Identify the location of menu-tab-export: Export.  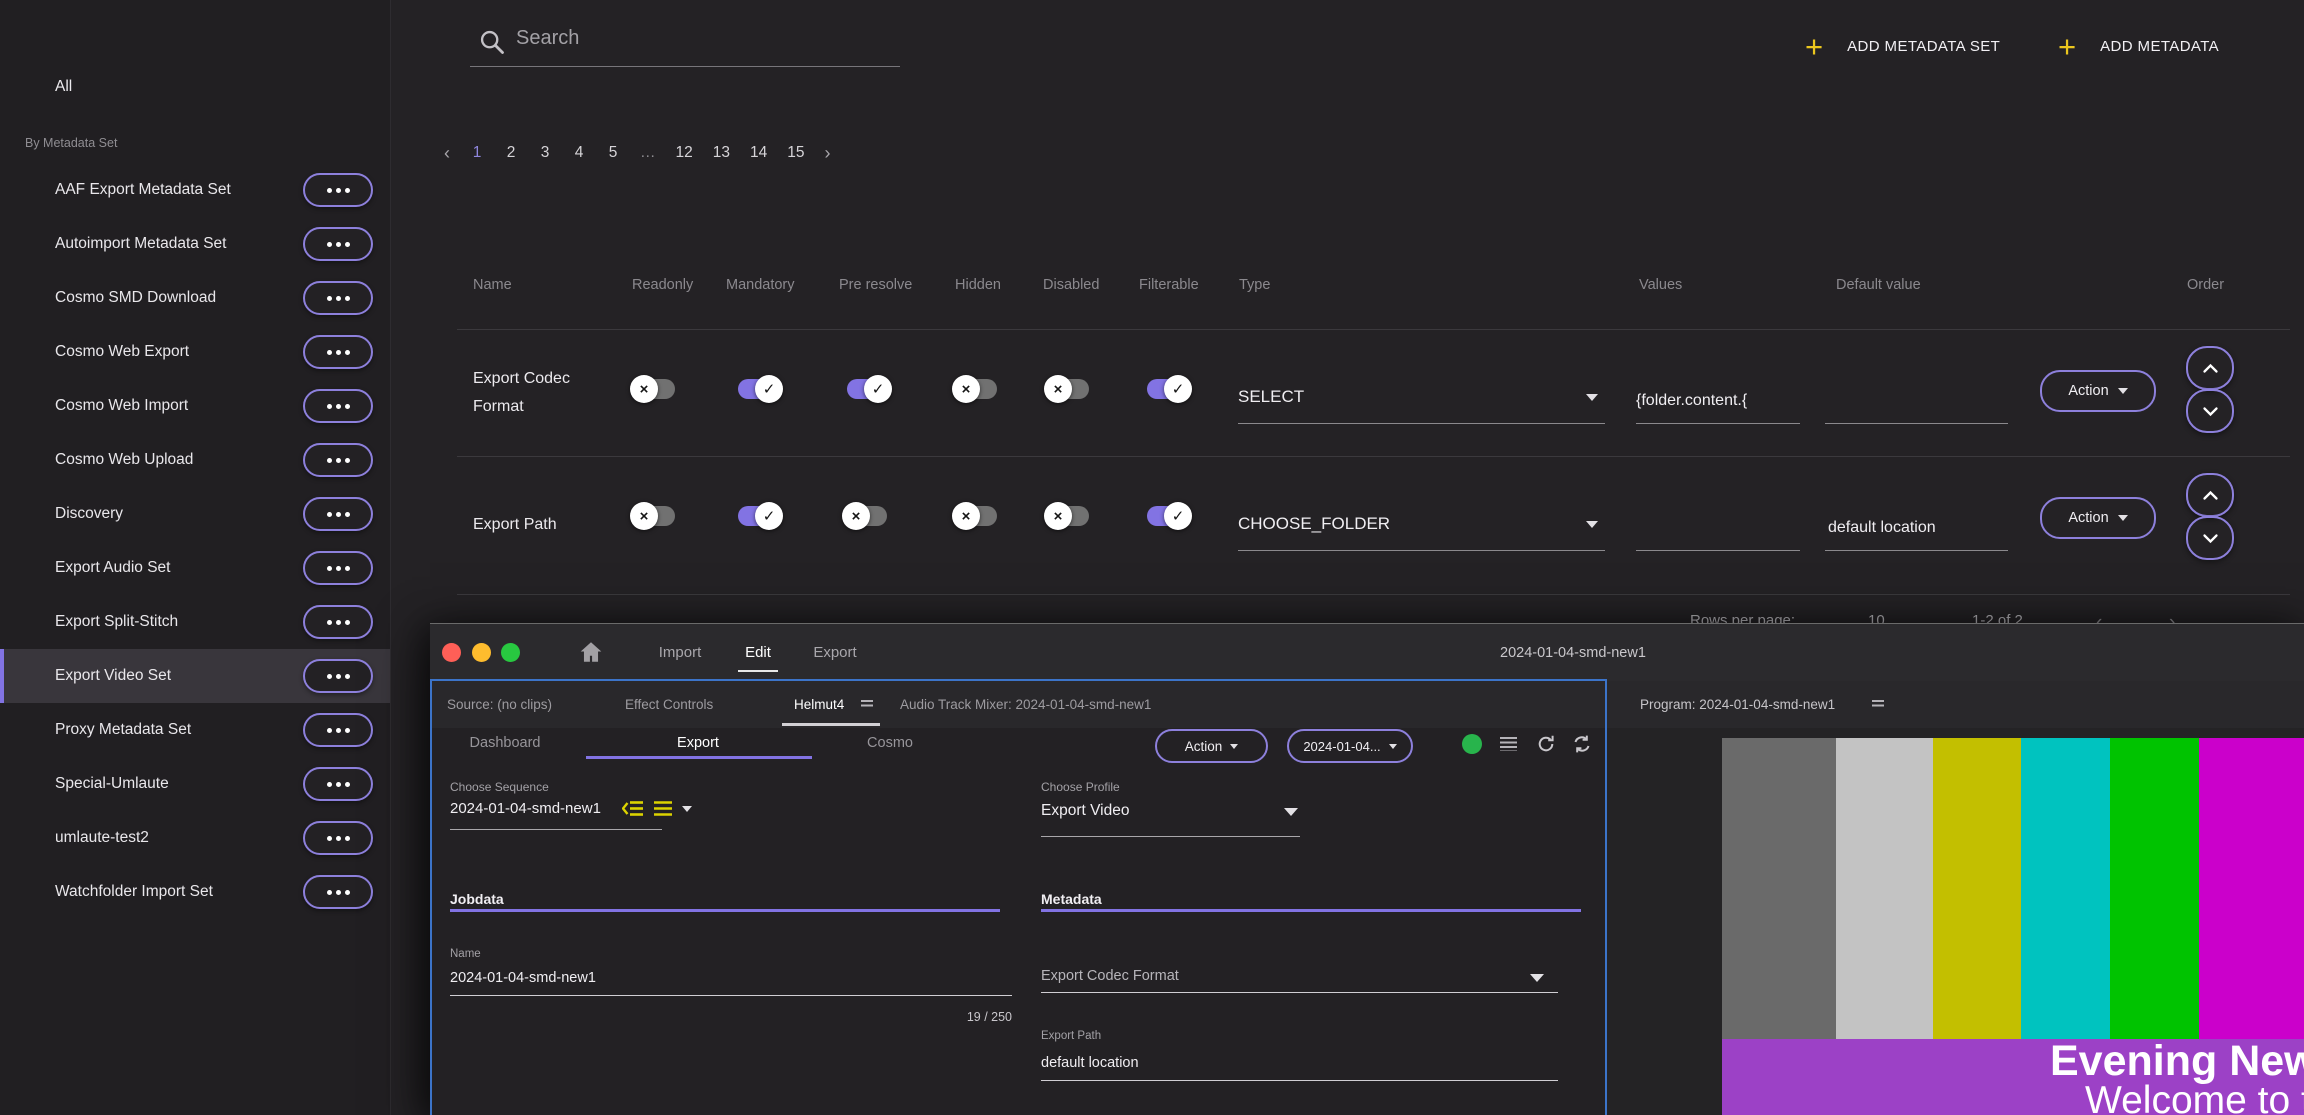
(835, 652).